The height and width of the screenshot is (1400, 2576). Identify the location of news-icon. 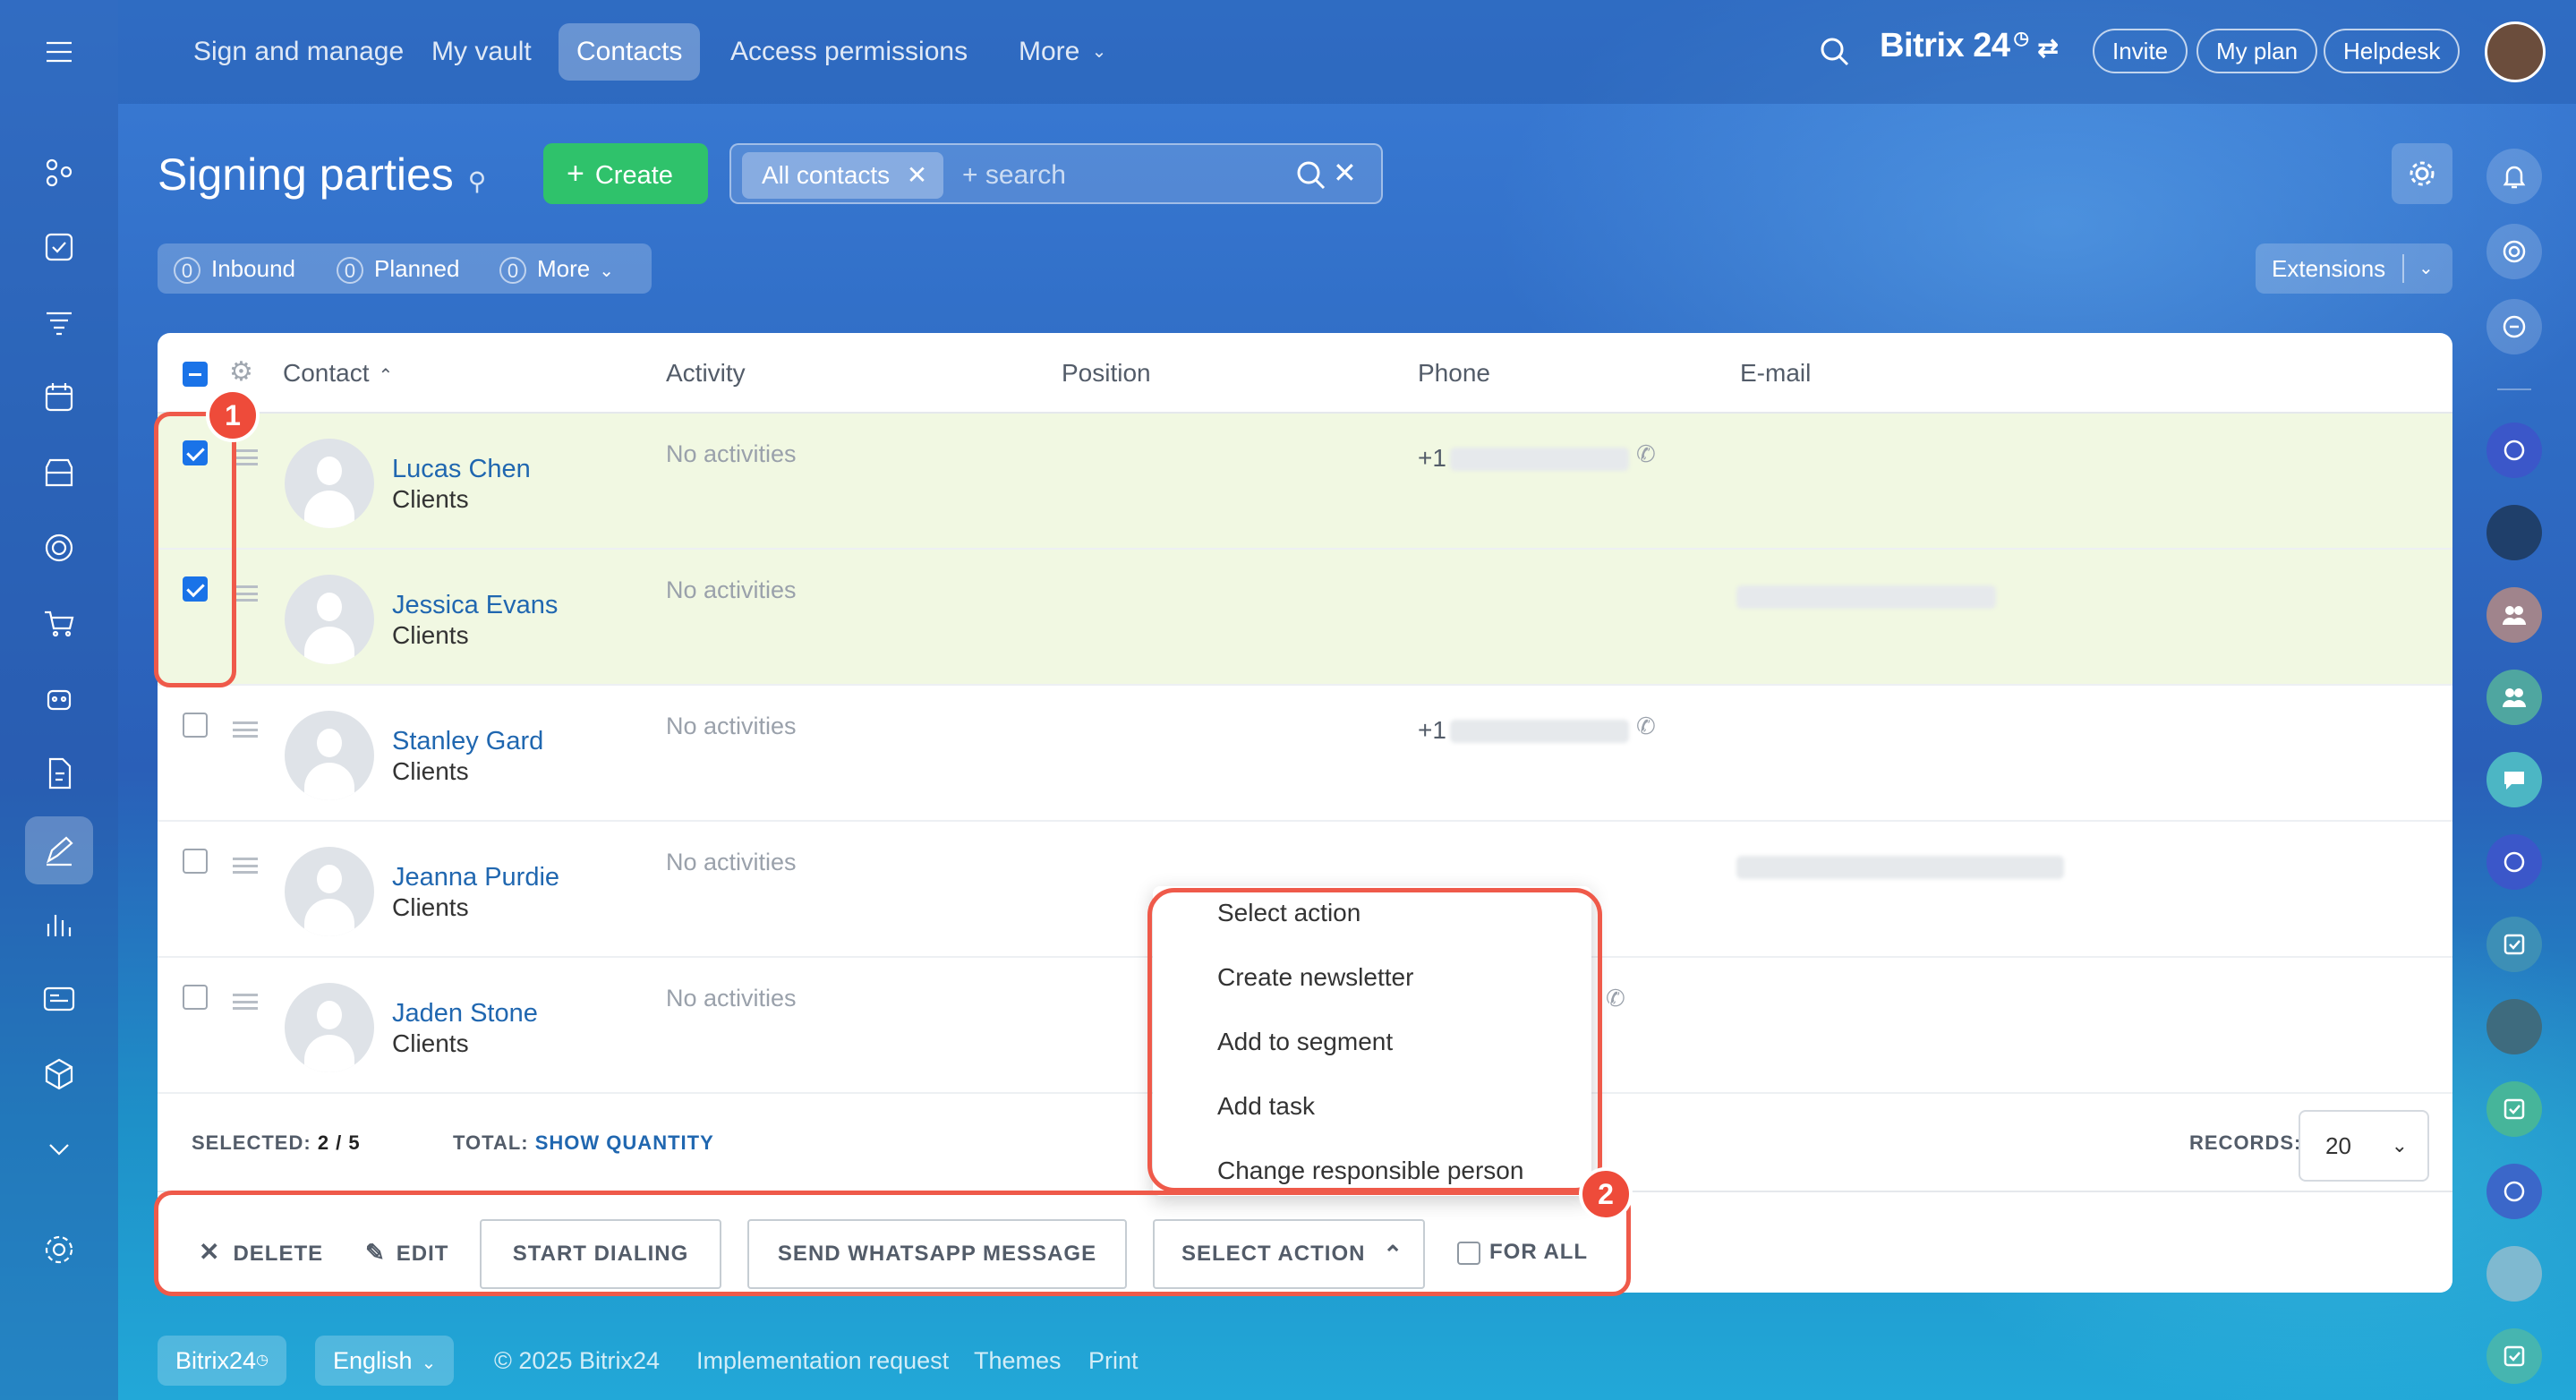
(59, 999).